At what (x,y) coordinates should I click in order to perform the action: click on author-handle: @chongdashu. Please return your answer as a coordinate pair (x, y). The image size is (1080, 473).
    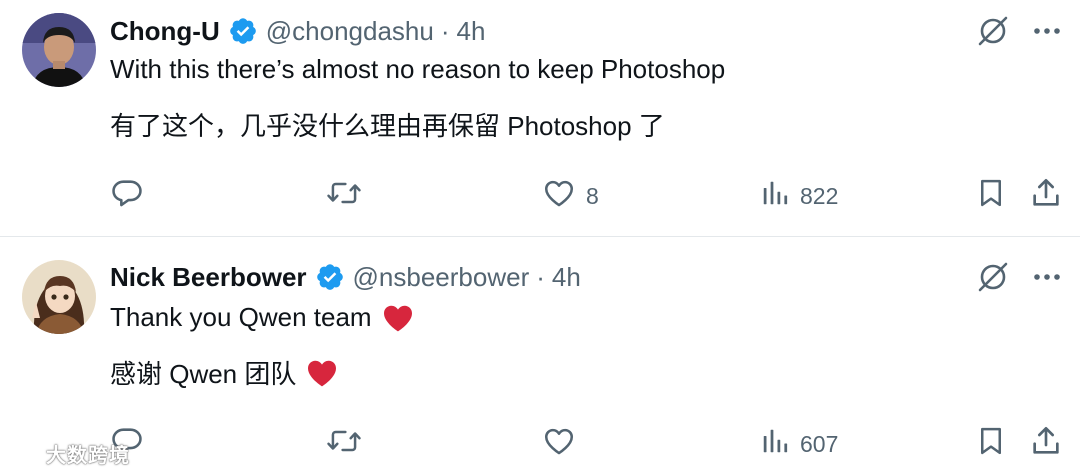
    Looking at the image, I should click on (350, 31).